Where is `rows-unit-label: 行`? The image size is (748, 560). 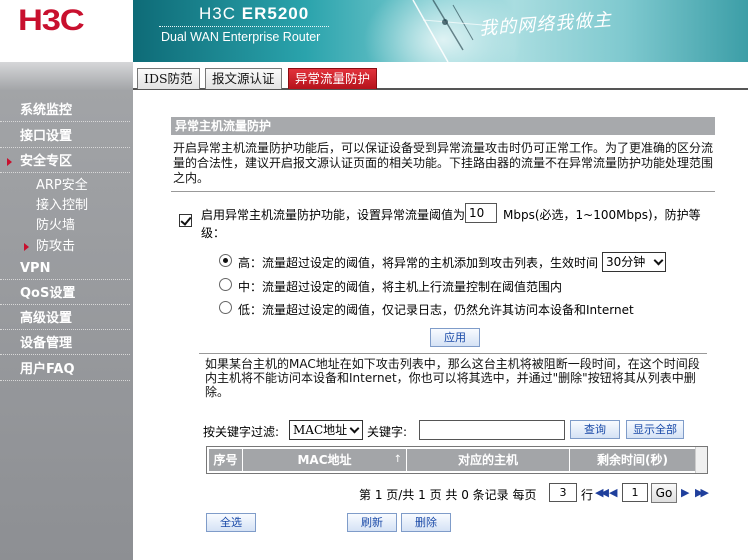 rows-unit-label: 行 is located at coordinates (587, 495).